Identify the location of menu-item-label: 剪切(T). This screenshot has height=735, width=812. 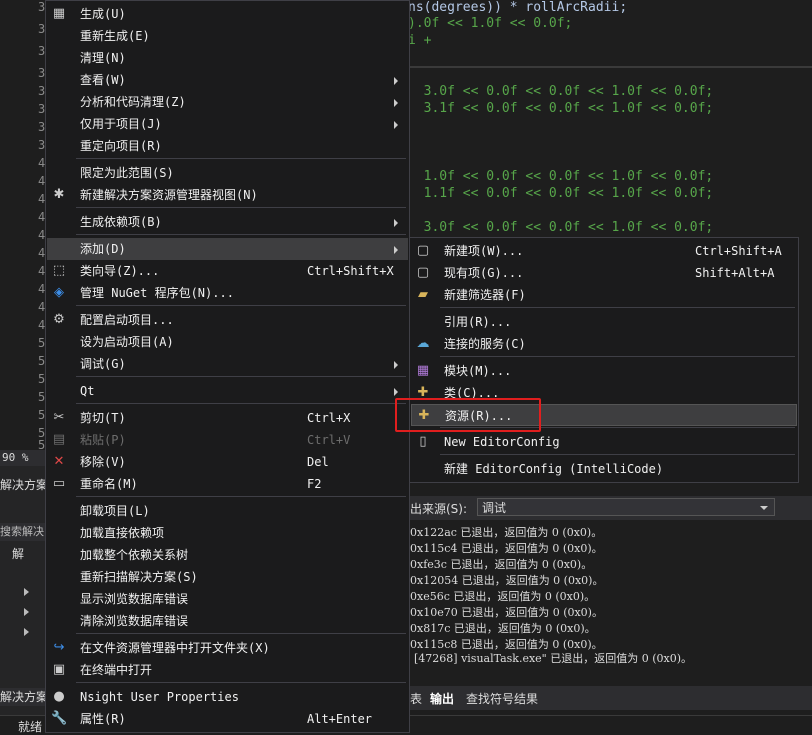
(103, 418).